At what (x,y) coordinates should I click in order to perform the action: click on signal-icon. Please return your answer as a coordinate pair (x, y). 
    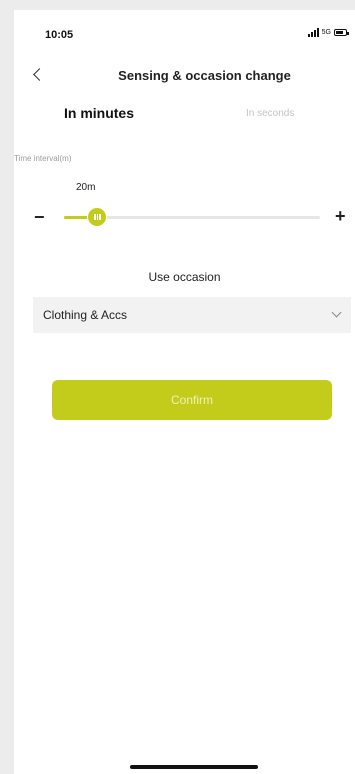
    Looking at the image, I should click on (313, 32).